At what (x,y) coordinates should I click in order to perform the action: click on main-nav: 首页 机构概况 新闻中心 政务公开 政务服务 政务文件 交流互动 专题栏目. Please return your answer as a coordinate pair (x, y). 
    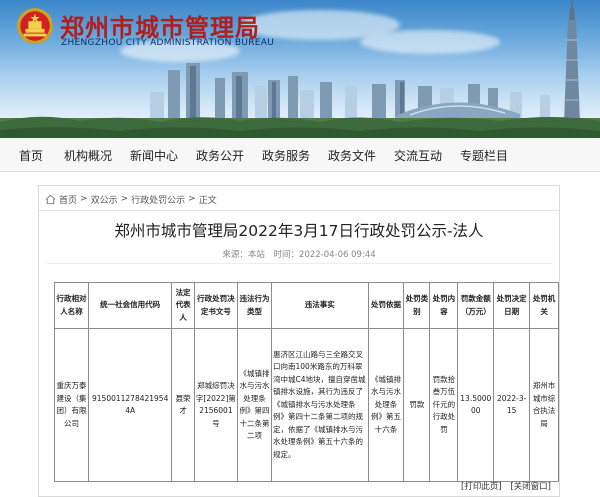
    Looking at the image, I should click on (300, 155).